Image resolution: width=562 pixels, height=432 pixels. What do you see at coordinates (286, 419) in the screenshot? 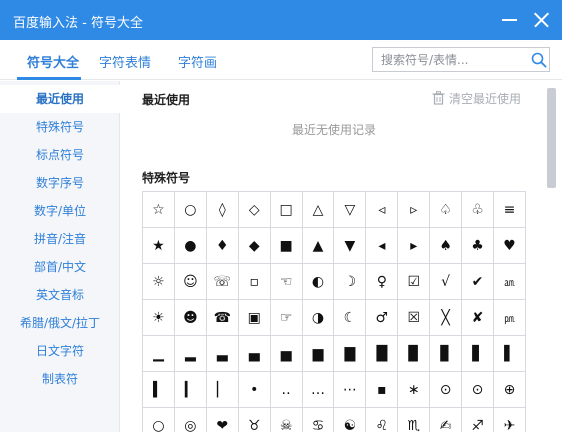
I see `symbol-cell: ☠` at bounding box center [286, 419].